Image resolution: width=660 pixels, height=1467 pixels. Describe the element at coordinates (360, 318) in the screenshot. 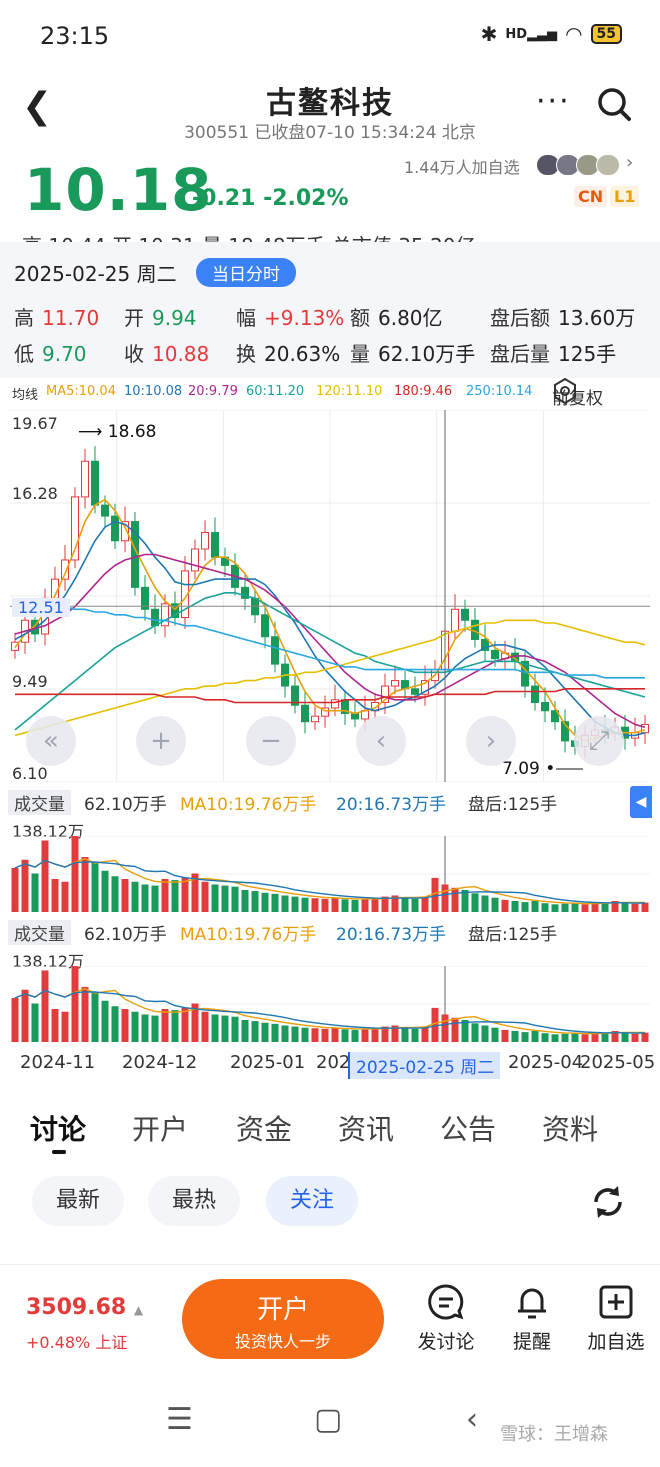

I see `tooltip-stat-key: 额` at that location.